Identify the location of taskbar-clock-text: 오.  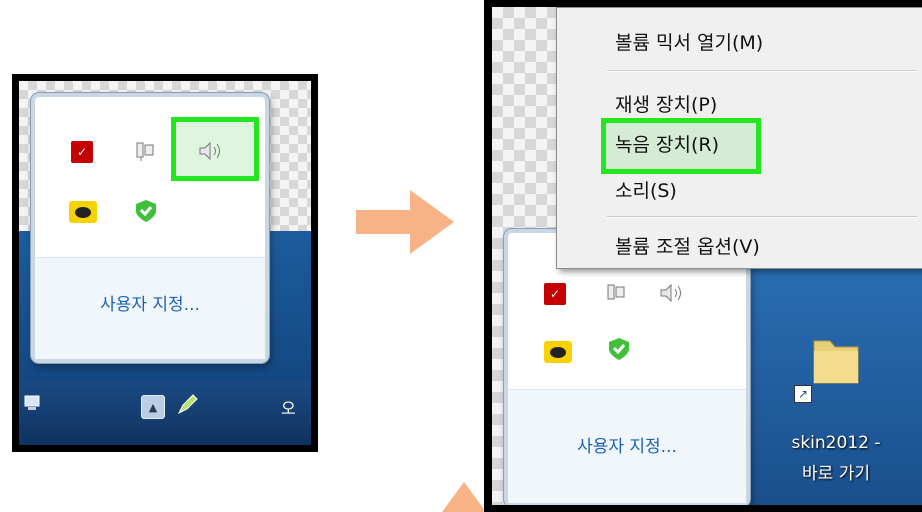
(288, 408).